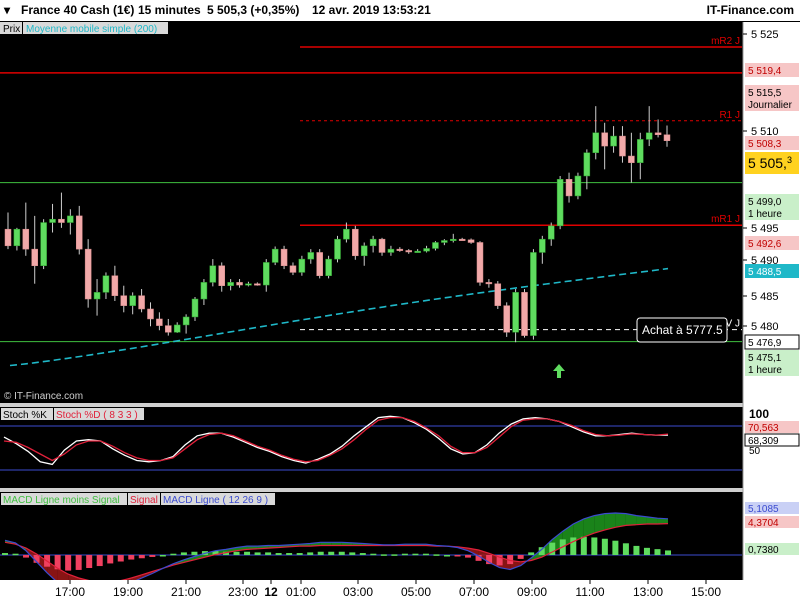  I want to click on instrument-name: France 40 Cash (1€), so click(78, 10).